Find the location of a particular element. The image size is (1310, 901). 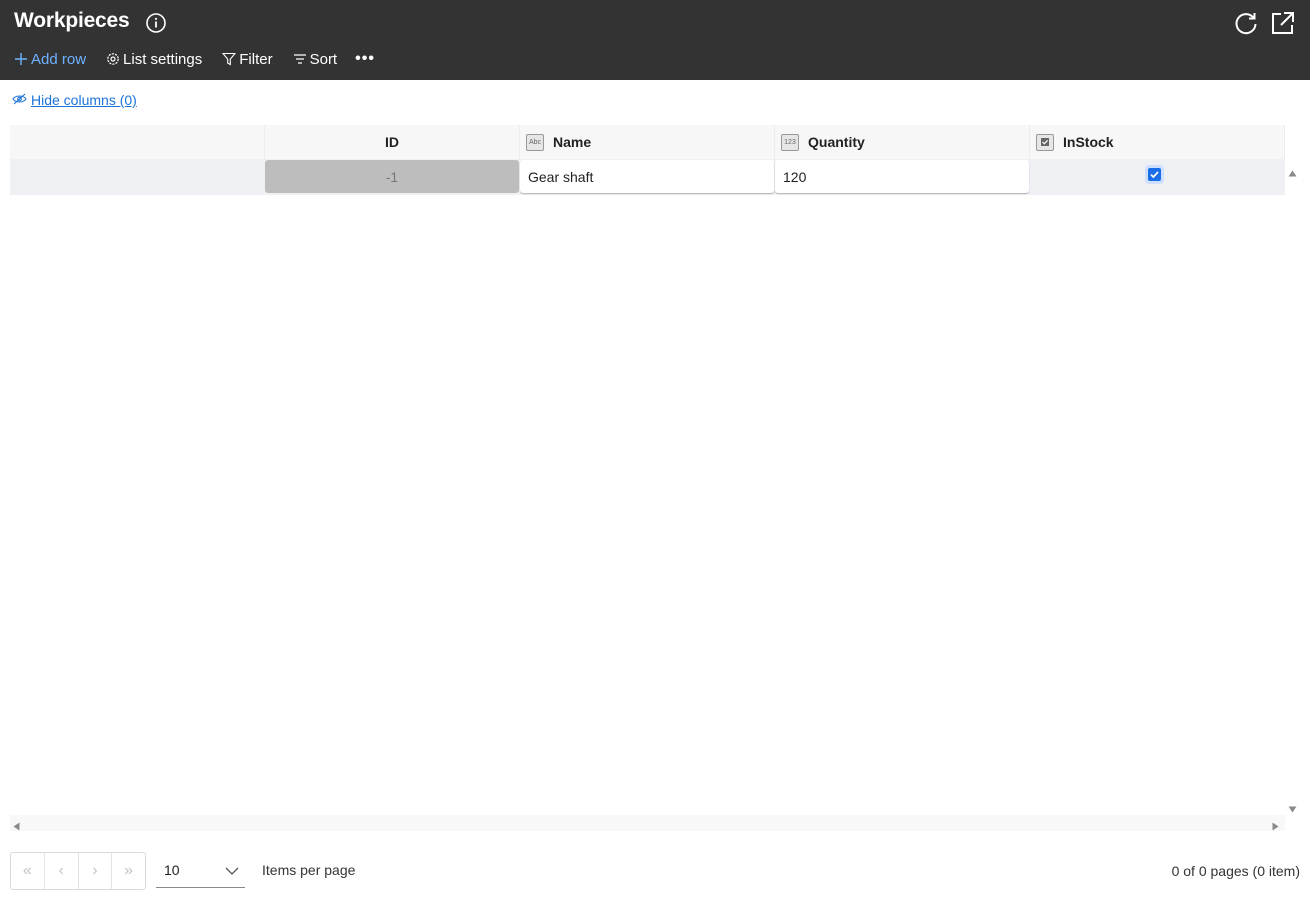

column-header-label: ID is located at coordinates (392, 142).